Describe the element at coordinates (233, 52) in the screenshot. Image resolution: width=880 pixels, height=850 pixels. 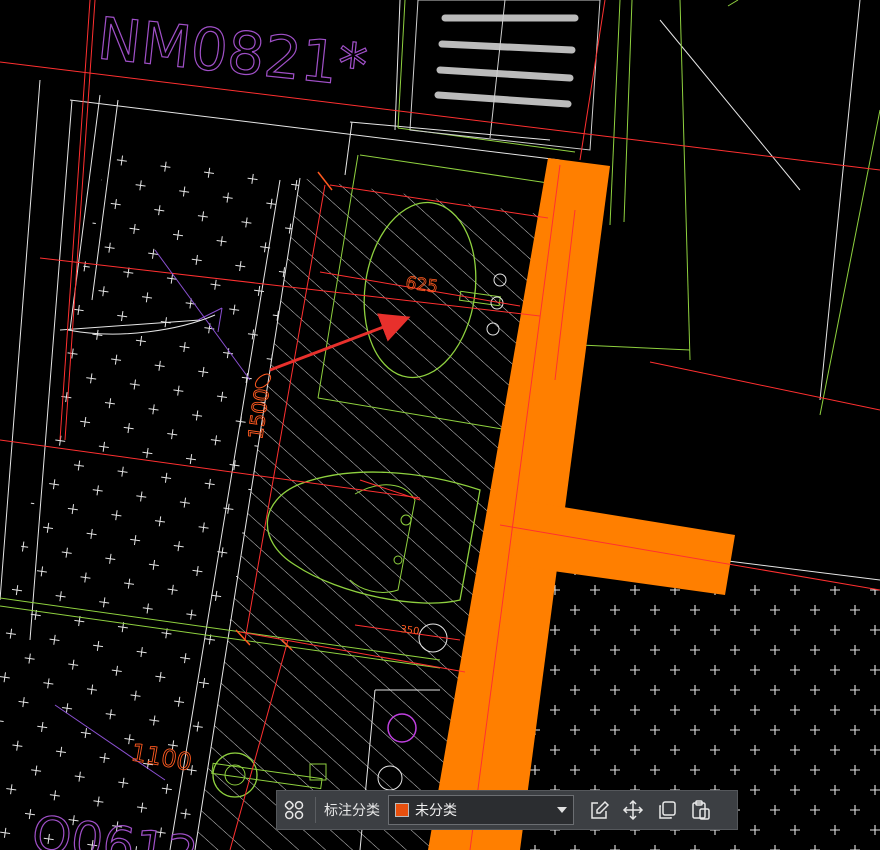
I see `tag-top: NM0821*` at that location.